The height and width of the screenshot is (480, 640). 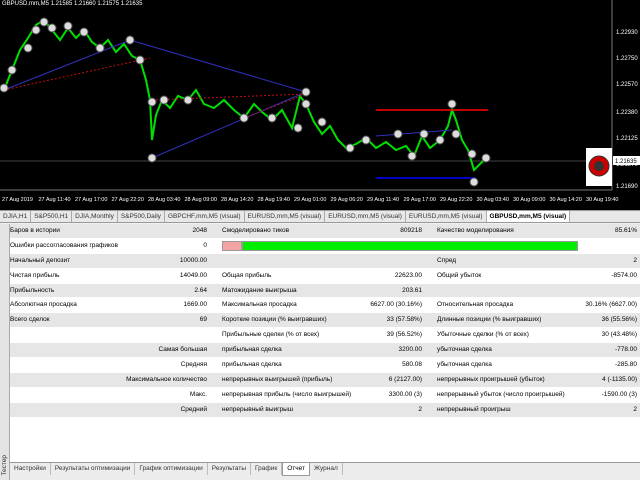 What do you see at coordinates (627, 33) in the screenshot?
I see `price-tick-label: 1.22930` at bounding box center [627, 33].